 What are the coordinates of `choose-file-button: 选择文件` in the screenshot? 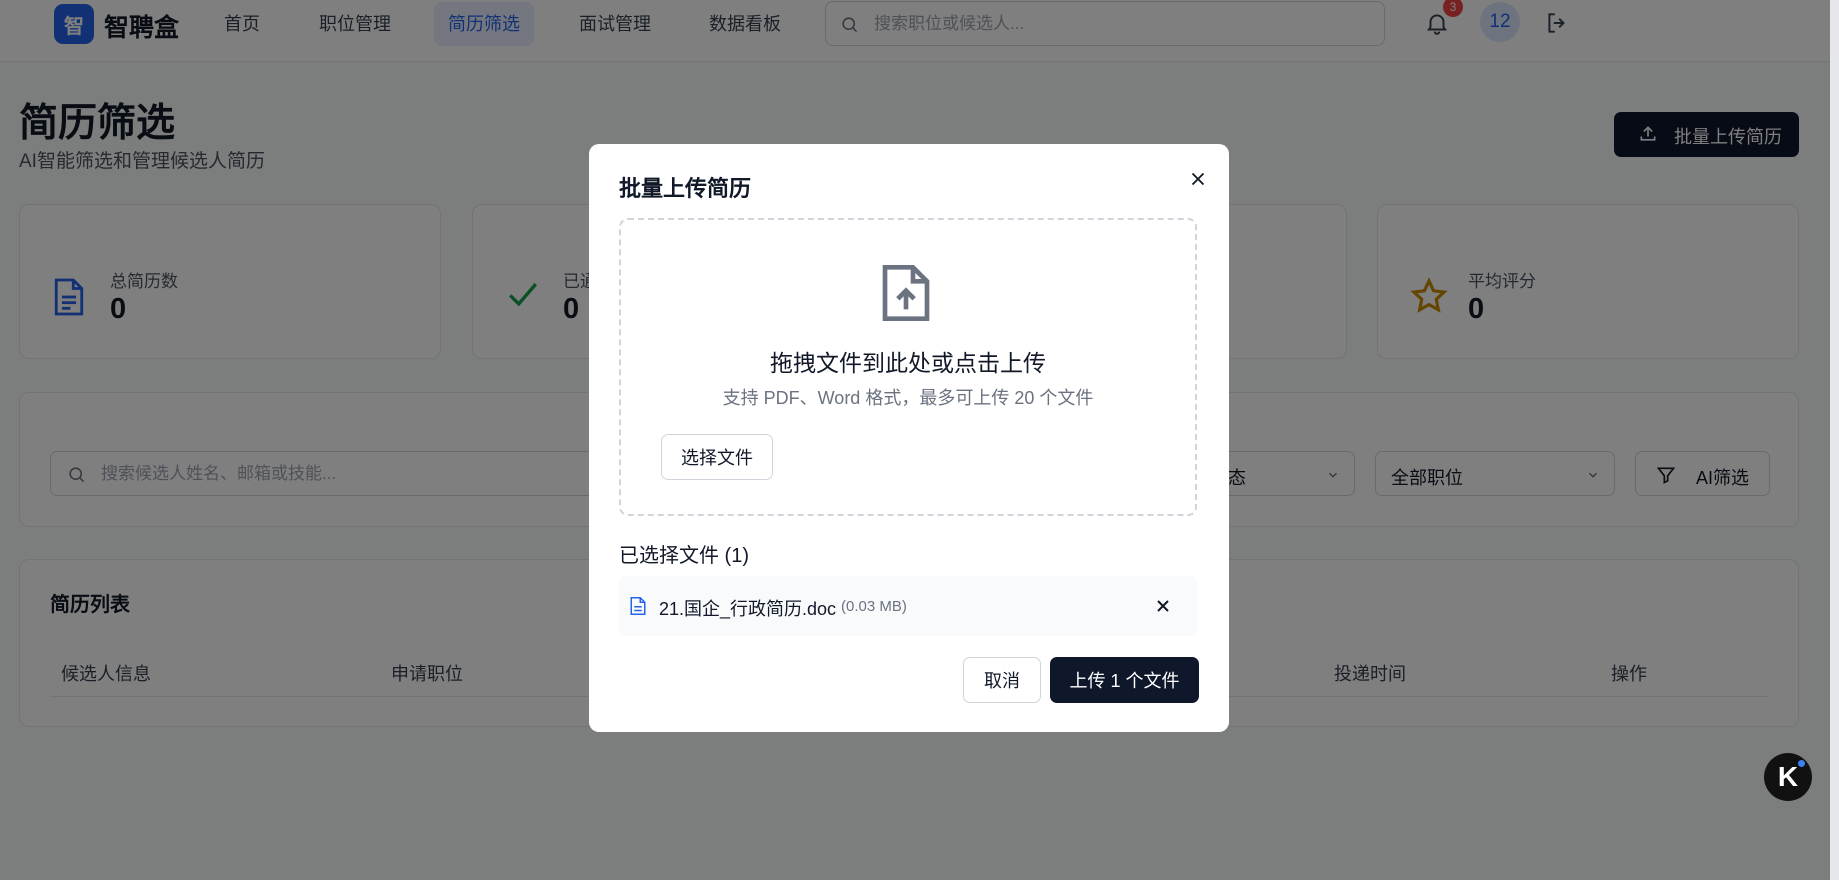 It's located at (717, 457).